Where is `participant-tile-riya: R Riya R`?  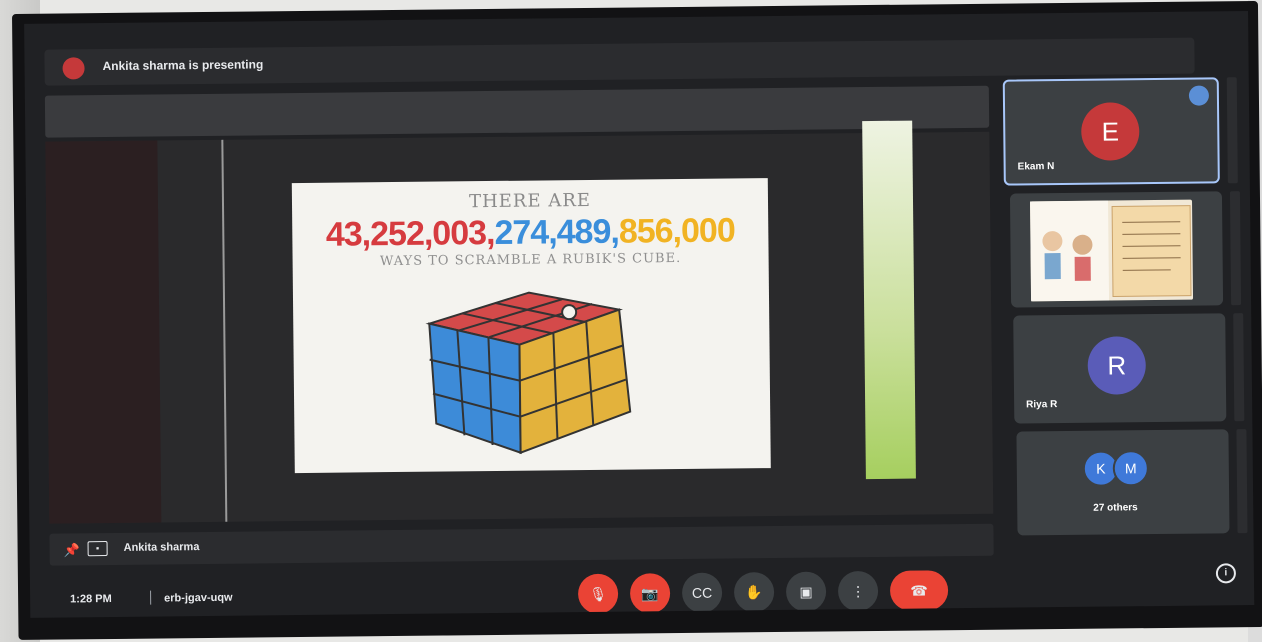
participant-tile-riya: R Riya R is located at coordinates (1120, 368).